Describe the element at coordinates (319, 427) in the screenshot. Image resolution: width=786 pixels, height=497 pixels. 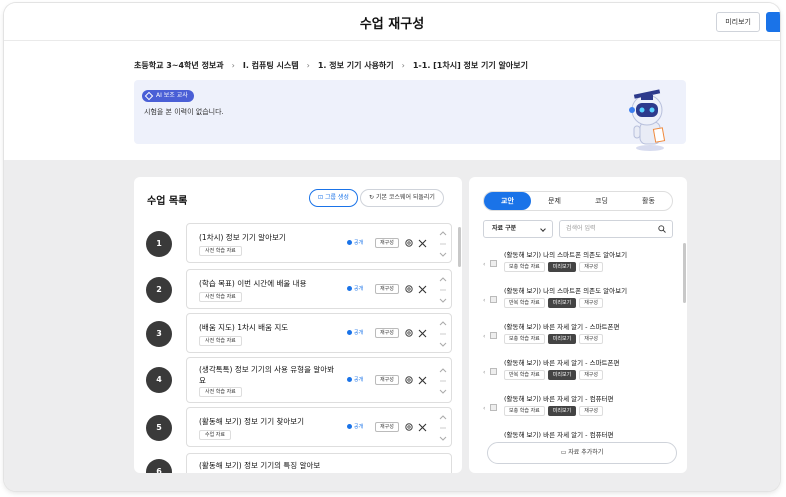
I see `lesson-card: (활동해 보기) 정보 기기 찾아보기 수업 자료 공개 재구성` at that location.